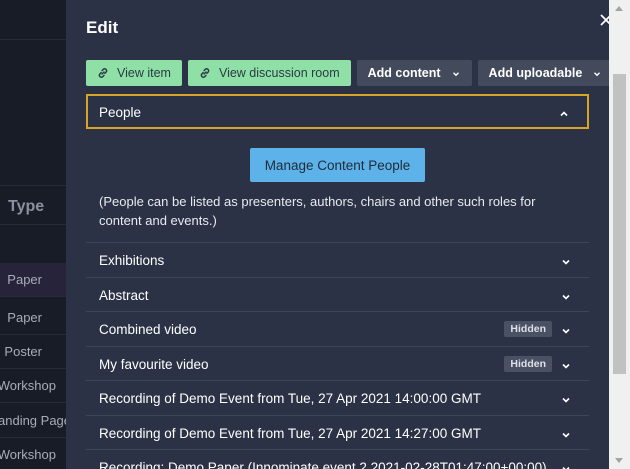 The image size is (630, 469). I want to click on add-content-button: Add content, so click(414, 73).